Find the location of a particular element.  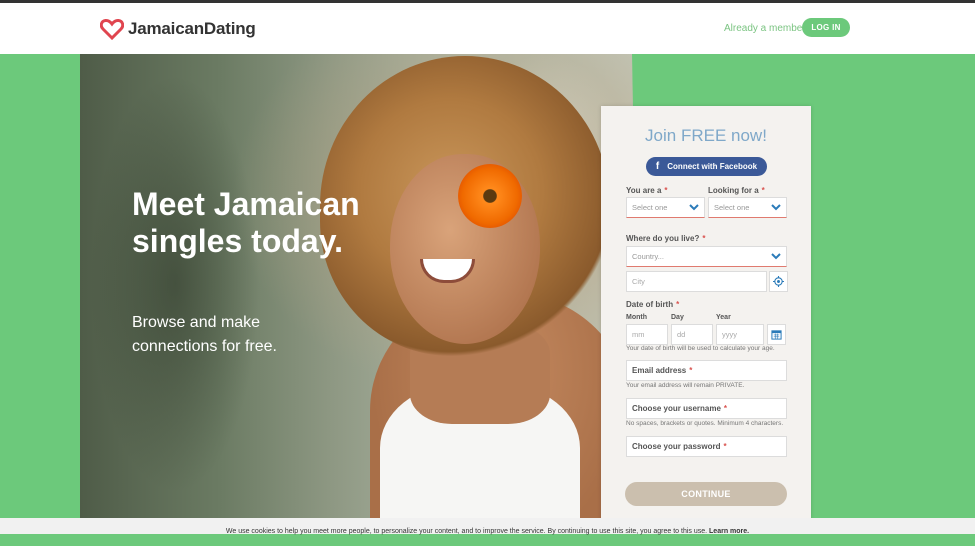

you-are-label: You are a * is located at coordinates (647, 190).